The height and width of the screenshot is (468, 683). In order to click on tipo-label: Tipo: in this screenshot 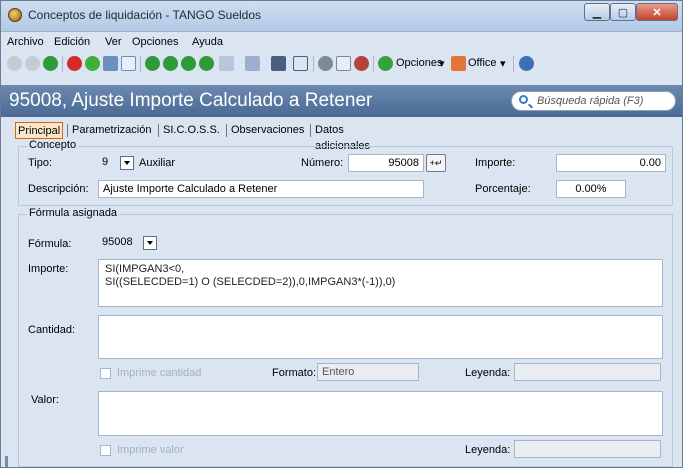, I will do `click(40, 163)`.